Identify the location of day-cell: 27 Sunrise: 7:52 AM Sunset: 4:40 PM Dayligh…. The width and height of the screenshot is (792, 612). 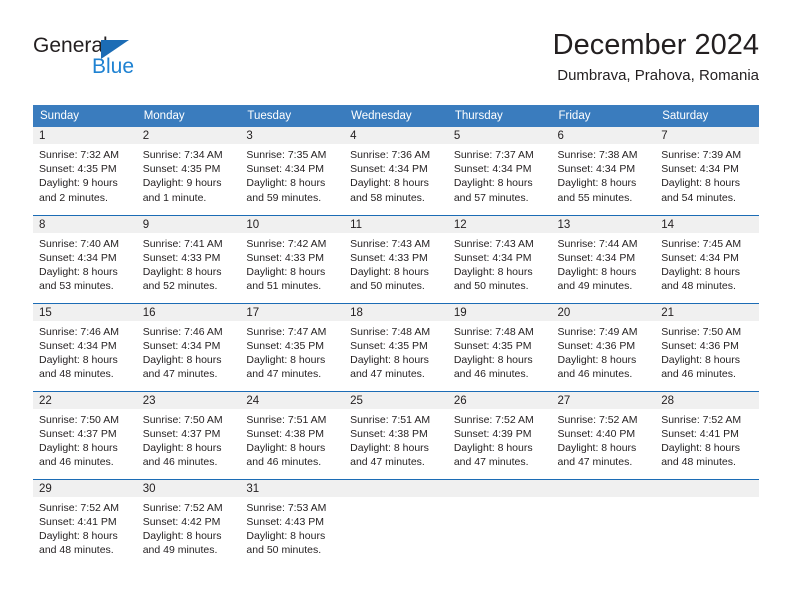
(603, 434).